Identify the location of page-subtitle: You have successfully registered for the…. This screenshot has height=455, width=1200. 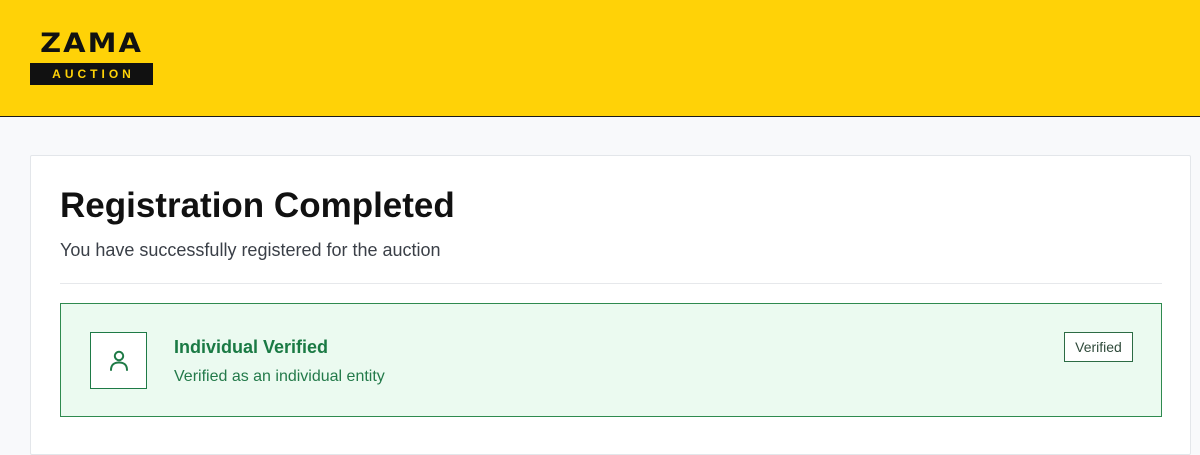
(250, 250).